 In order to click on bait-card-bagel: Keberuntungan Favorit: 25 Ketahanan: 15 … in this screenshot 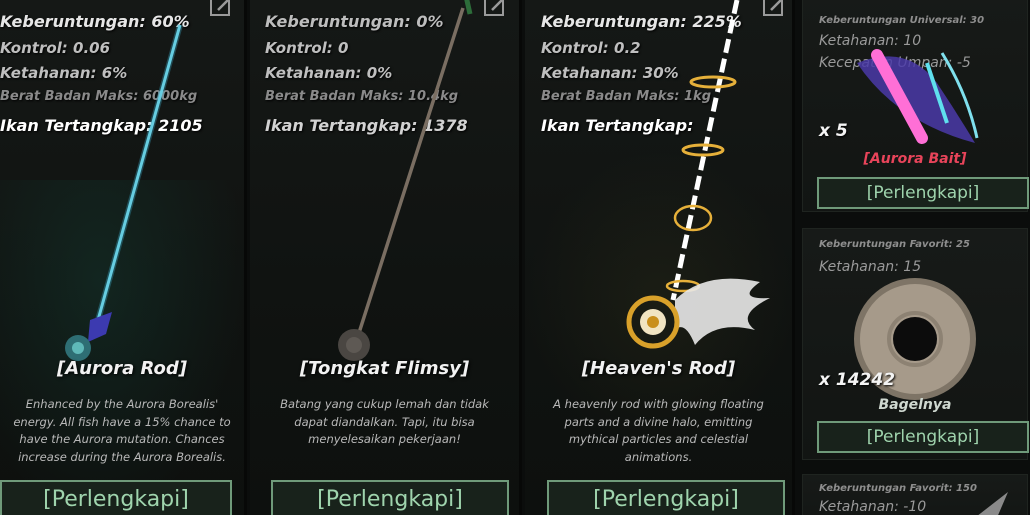, I will do `click(915, 344)`.